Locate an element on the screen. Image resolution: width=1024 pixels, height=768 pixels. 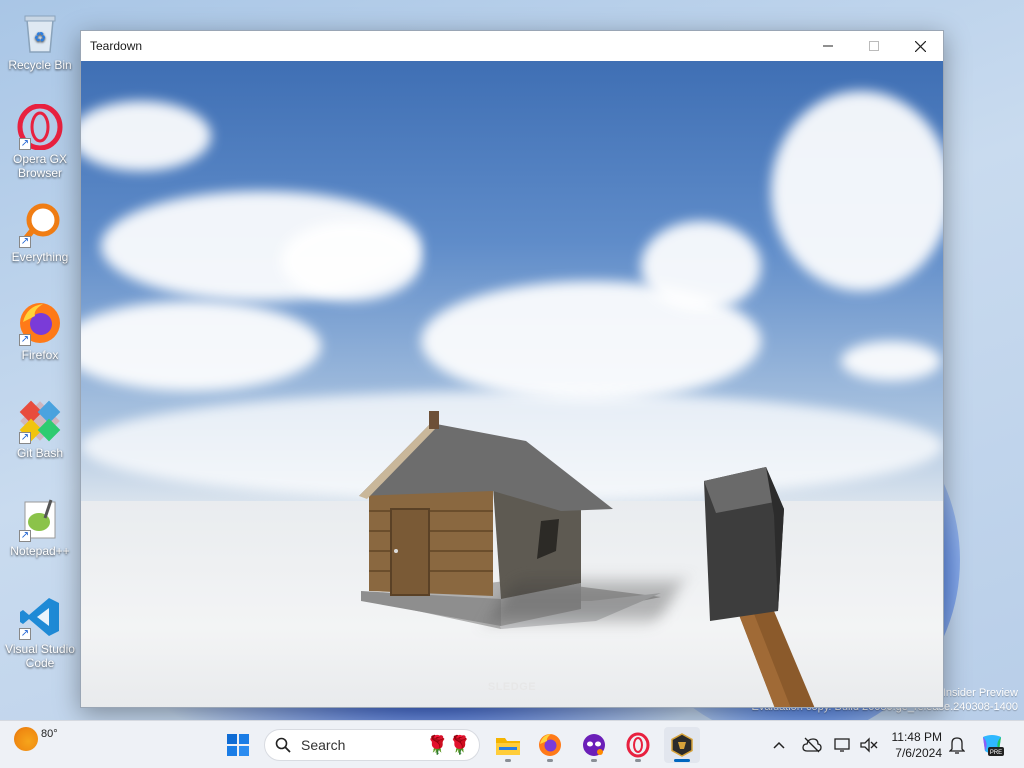
clock-date: 7/6/2024 is located at coordinates (918, 753).